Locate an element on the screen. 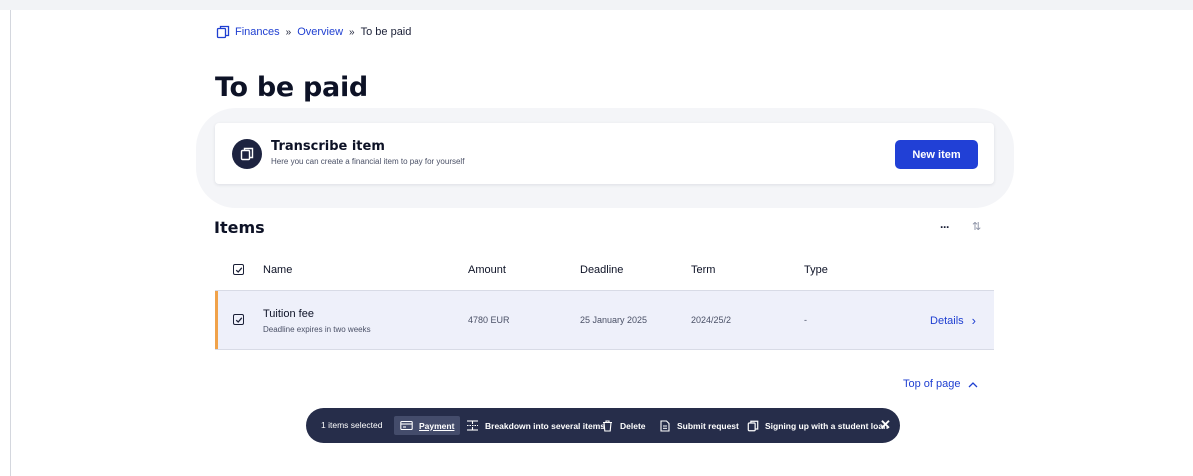 Image resolution: width=1193 pixels, height=476 pixels. delete-button: Delete is located at coordinates (623, 425).